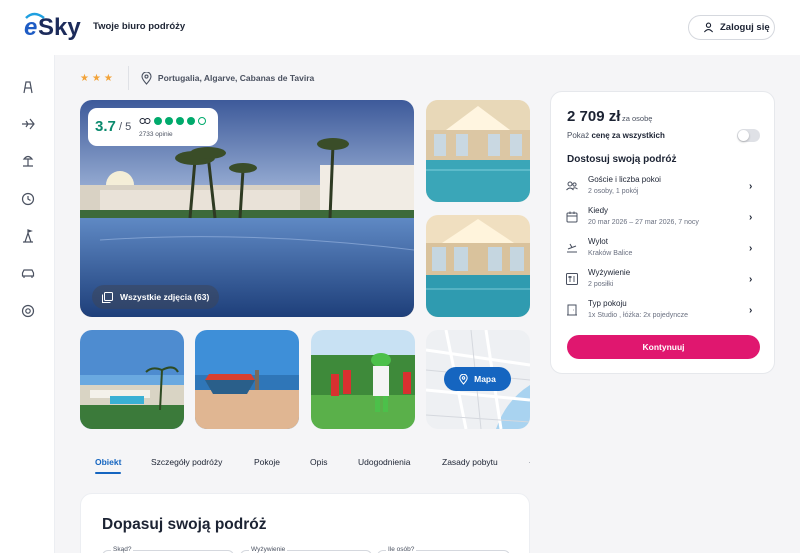  I want to click on user-icon, so click(708, 27).